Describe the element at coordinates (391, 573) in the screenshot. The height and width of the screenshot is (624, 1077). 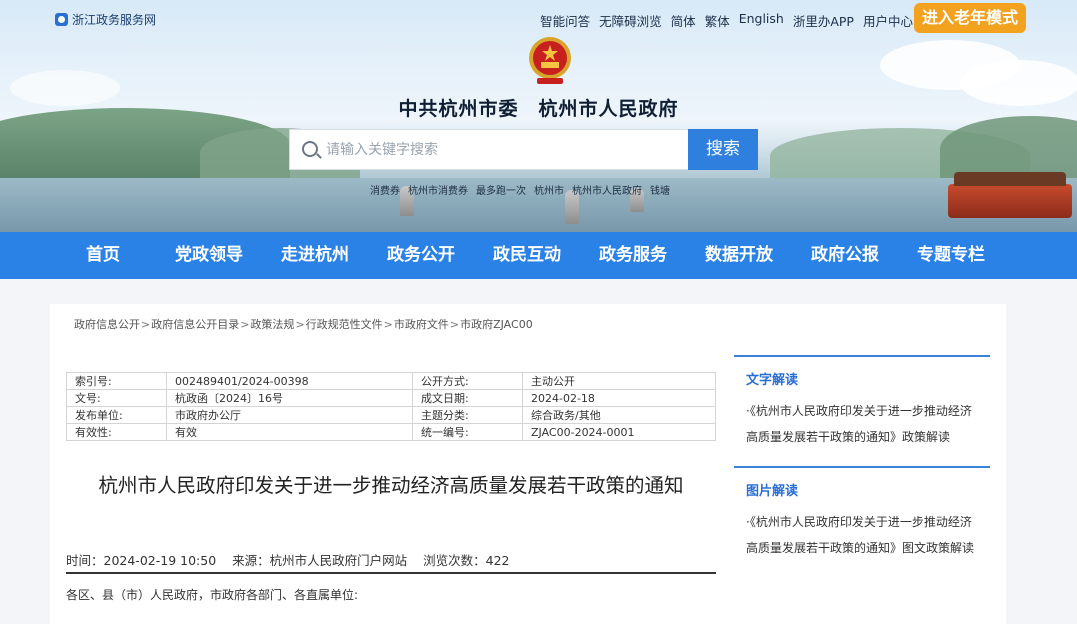
I see `divider` at that location.